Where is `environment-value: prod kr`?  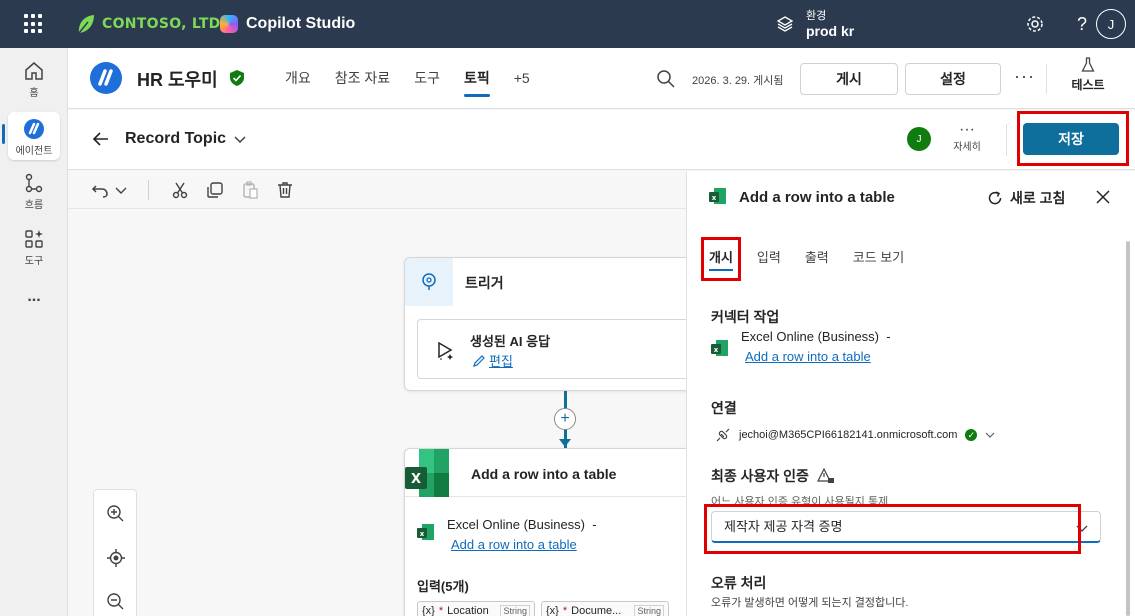
environment-value: prod kr is located at coordinates (830, 31).